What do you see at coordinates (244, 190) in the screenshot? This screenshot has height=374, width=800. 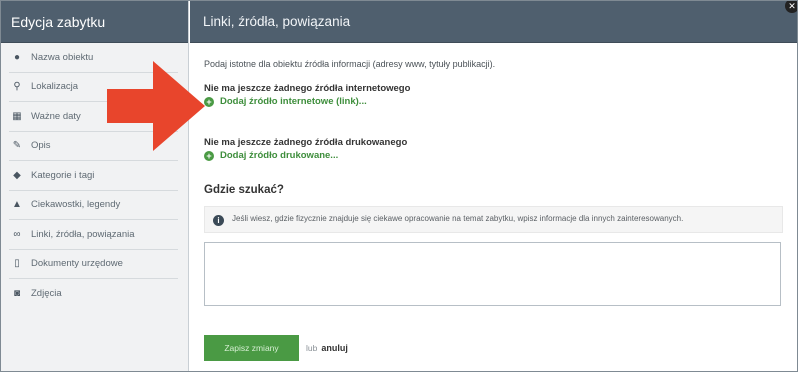 I see `where-to-look-heading: Gdzie szukać?` at bounding box center [244, 190].